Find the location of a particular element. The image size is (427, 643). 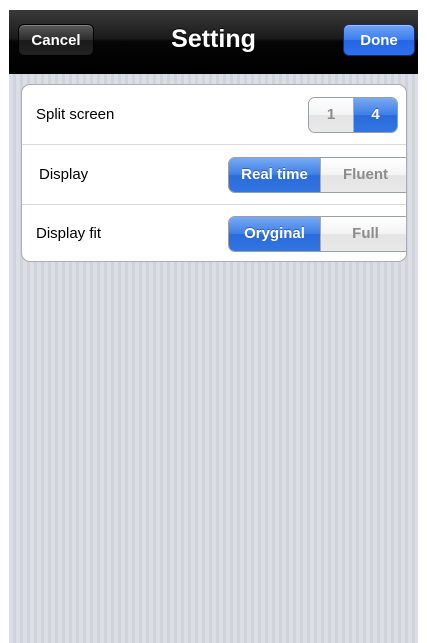

display-fit-segmented-control: Oryginal Full is located at coordinates (317, 234).